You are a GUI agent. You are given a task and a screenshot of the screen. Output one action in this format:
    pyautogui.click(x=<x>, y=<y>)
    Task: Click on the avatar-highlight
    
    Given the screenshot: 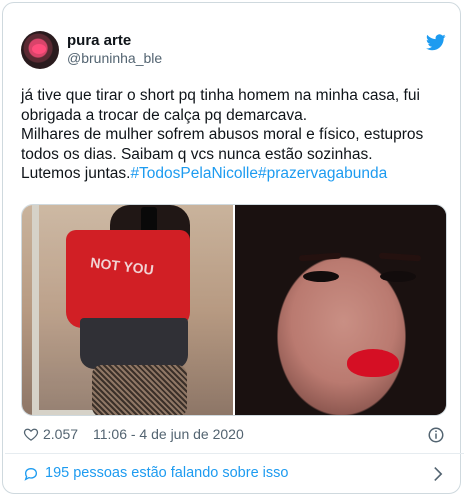 What is the action you would take?
    pyautogui.click(x=39, y=49)
    